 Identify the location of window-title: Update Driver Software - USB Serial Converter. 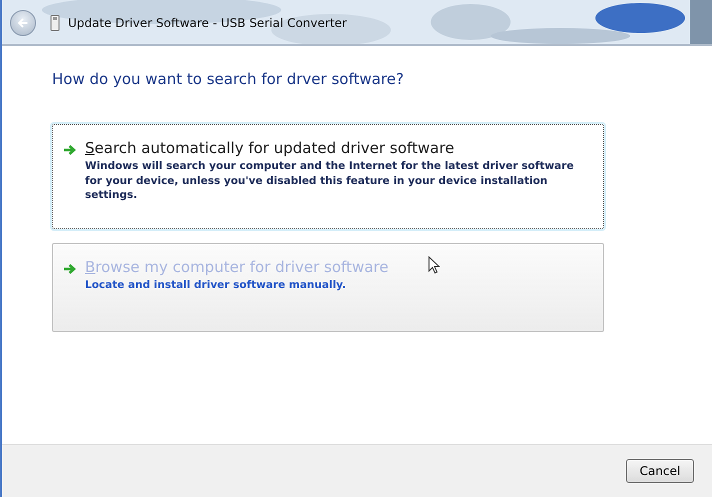
(207, 23).